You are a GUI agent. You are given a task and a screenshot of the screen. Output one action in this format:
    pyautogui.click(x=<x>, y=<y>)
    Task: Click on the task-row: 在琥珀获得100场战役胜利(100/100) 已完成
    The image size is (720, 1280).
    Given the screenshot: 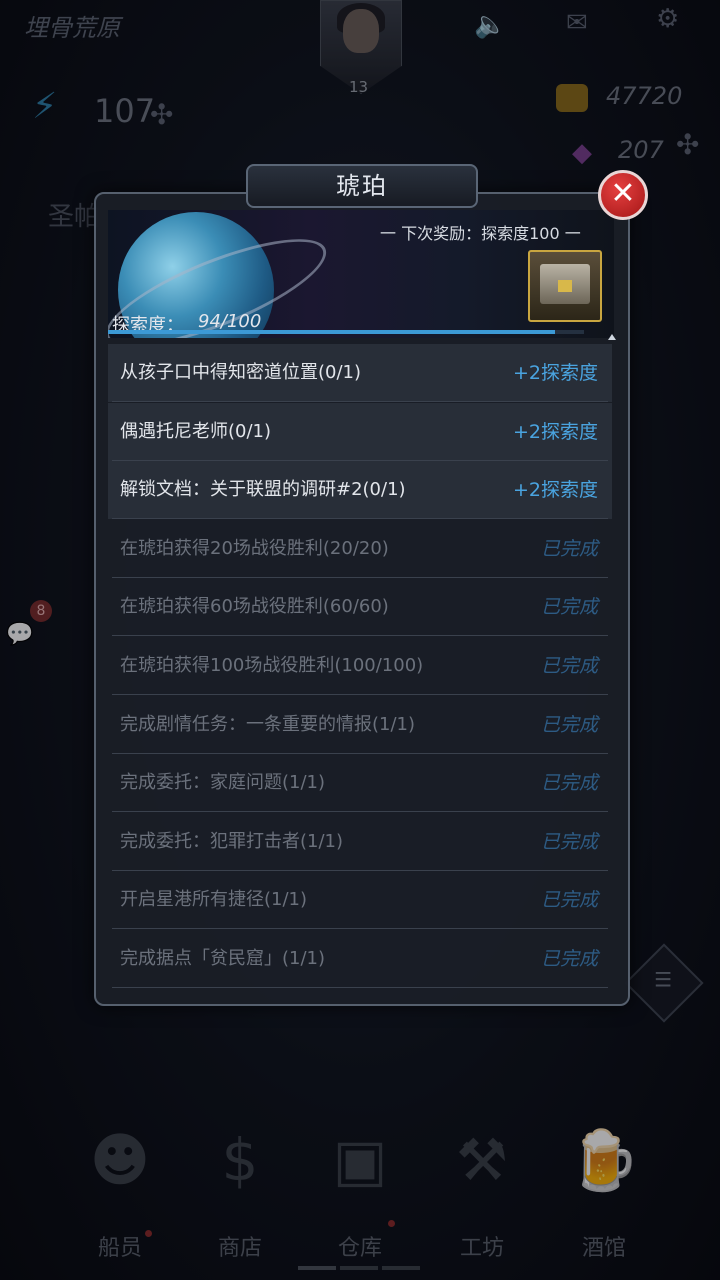 What is the action you would take?
    pyautogui.click(x=360, y=666)
    